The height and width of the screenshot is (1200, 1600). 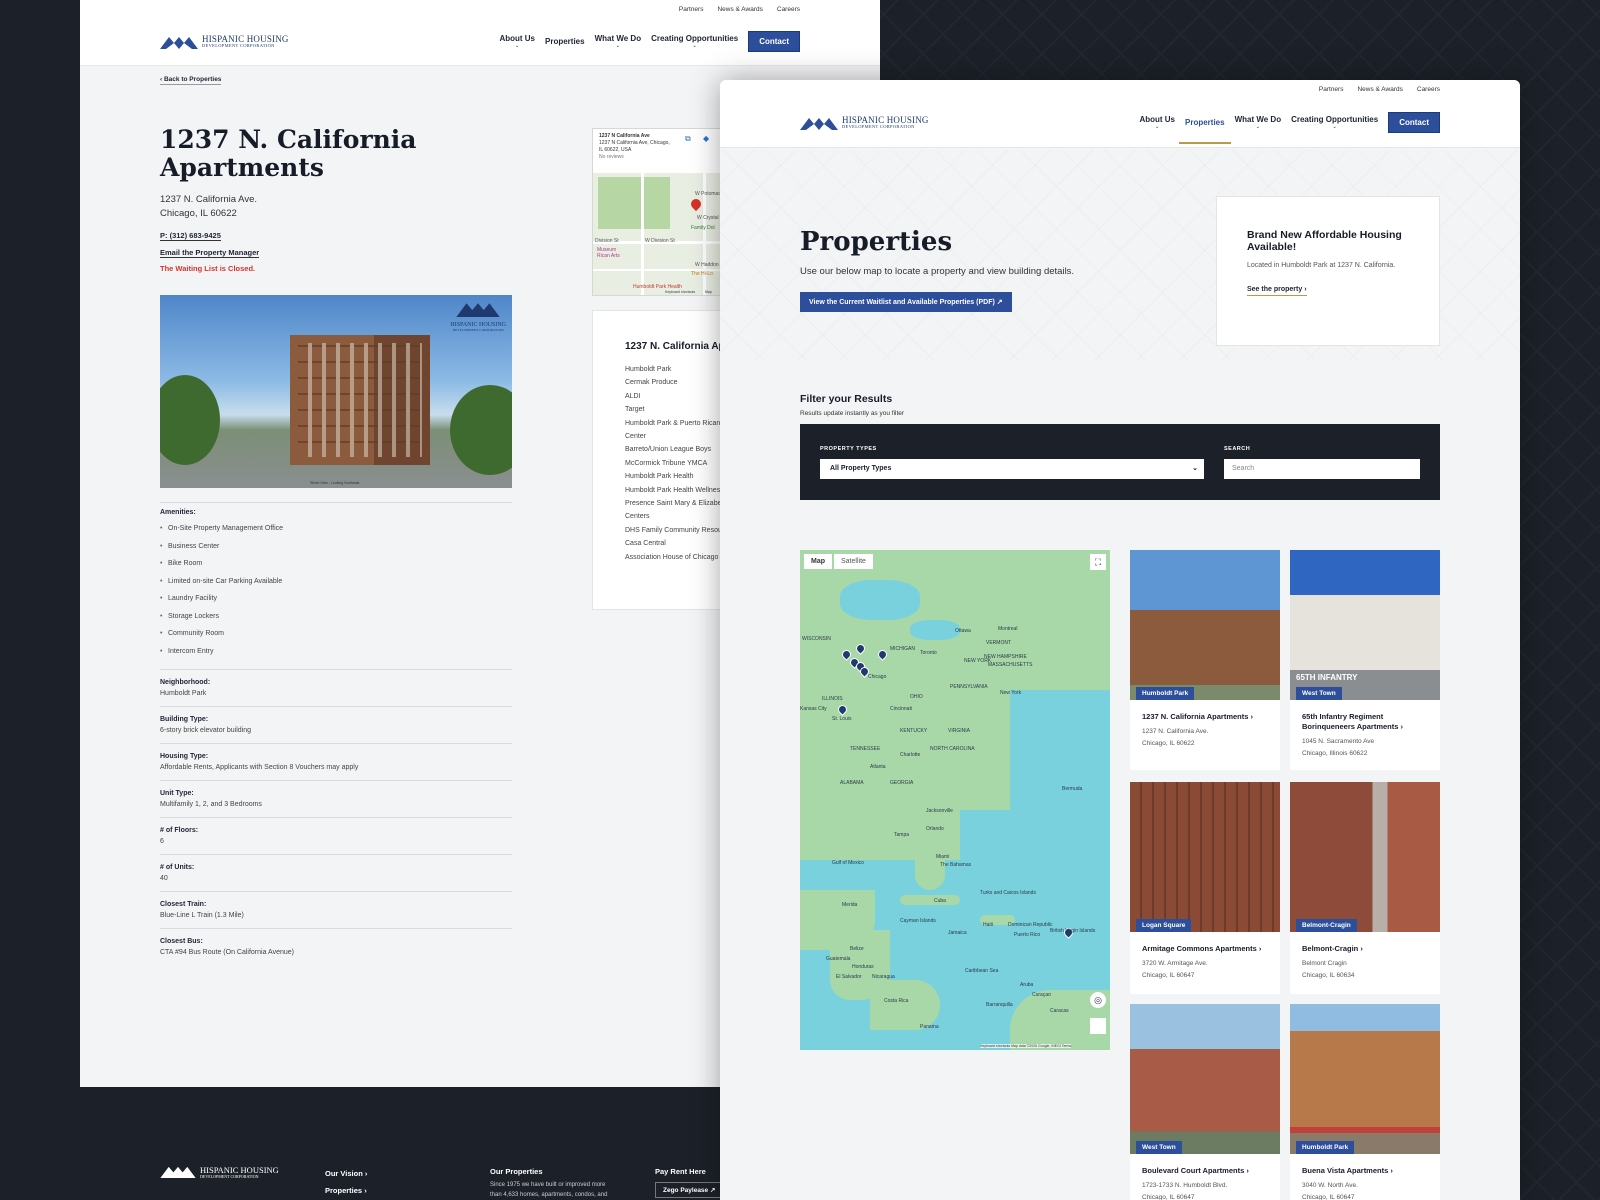 What do you see at coordinates (346, 1173) in the screenshot?
I see `footer-our-vision-link: Our Vision ›` at bounding box center [346, 1173].